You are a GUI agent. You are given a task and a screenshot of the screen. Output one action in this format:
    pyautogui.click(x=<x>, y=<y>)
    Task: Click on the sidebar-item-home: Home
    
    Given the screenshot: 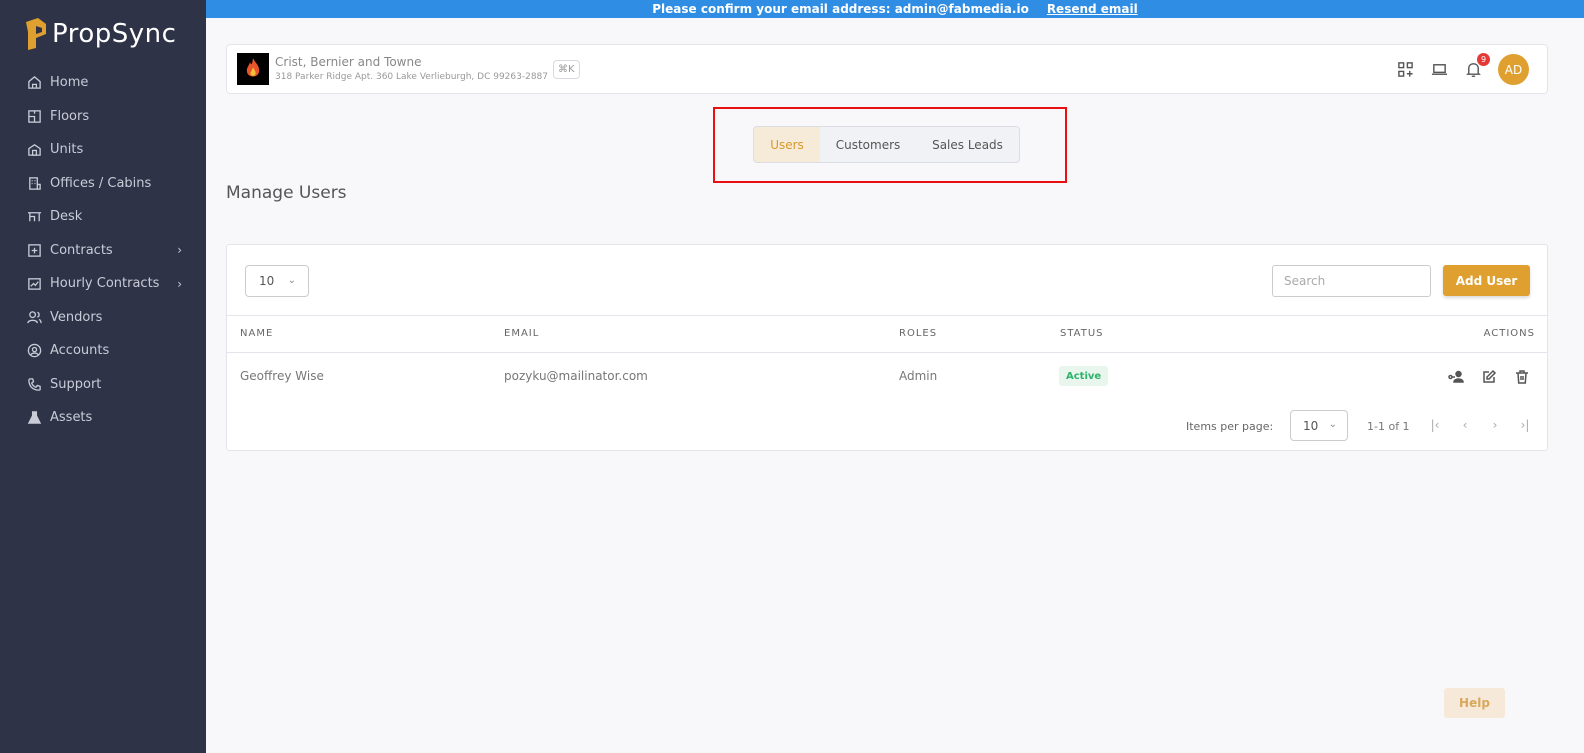 What is the action you would take?
    pyautogui.click(x=103, y=83)
    